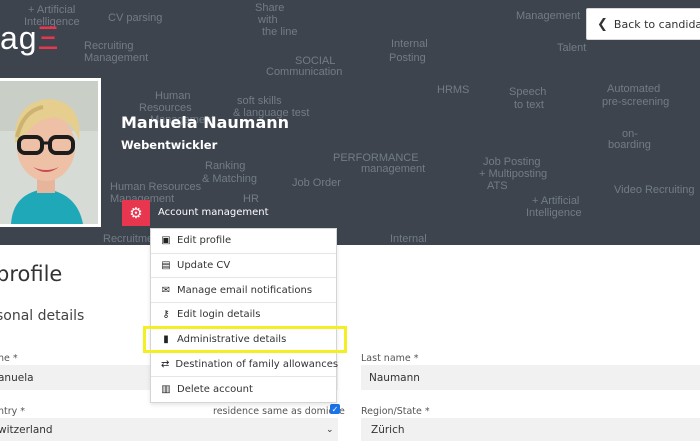 Image resolution: width=700 pixels, height=441 pixels. I want to click on background-word: & Matching, so click(230, 179).